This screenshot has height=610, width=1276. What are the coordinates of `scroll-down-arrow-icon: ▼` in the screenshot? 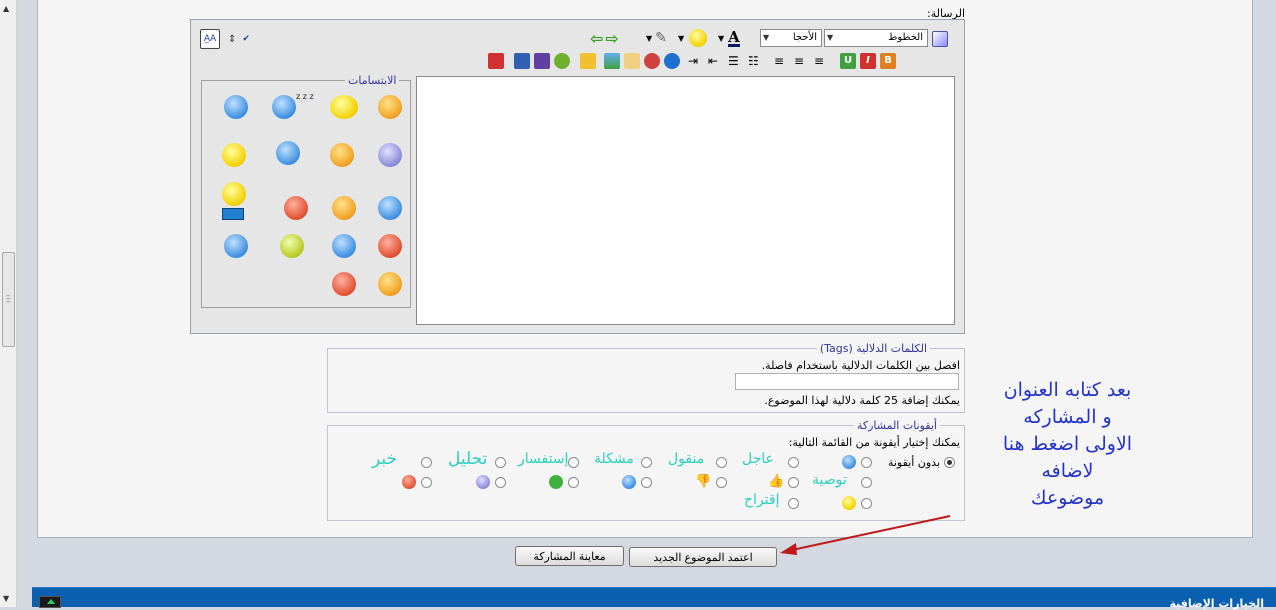 It's located at (6, 598).